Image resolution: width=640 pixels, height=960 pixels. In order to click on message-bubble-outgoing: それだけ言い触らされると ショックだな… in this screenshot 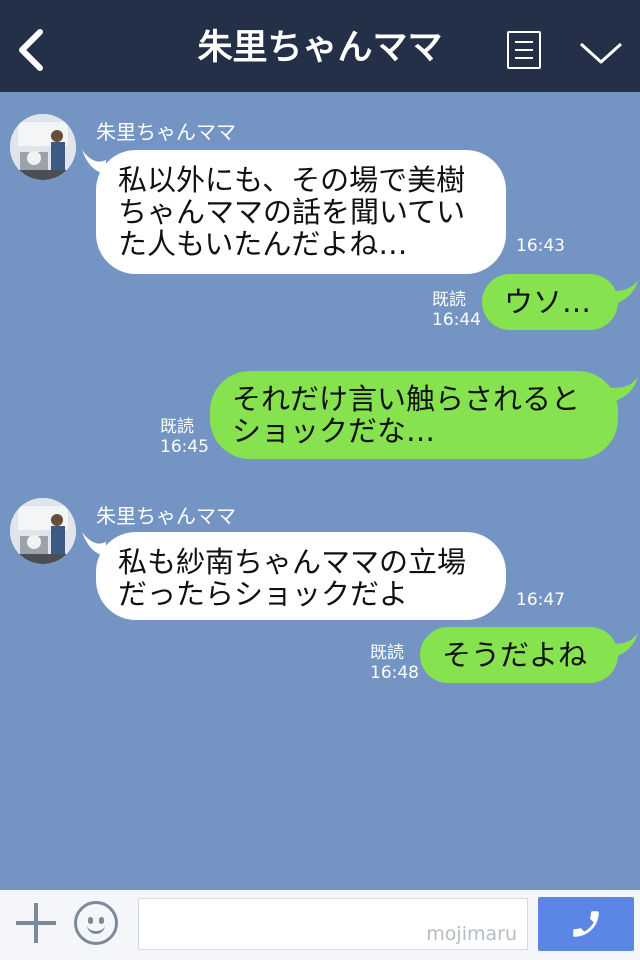, I will do `click(414, 415)`.